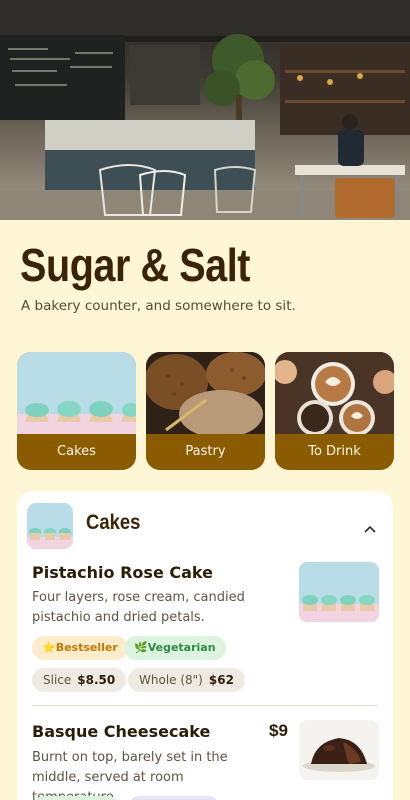 Image resolution: width=410 pixels, height=800 pixels. Describe the element at coordinates (141, 647) in the screenshot. I see `leaf-icon: 🌿` at that location.